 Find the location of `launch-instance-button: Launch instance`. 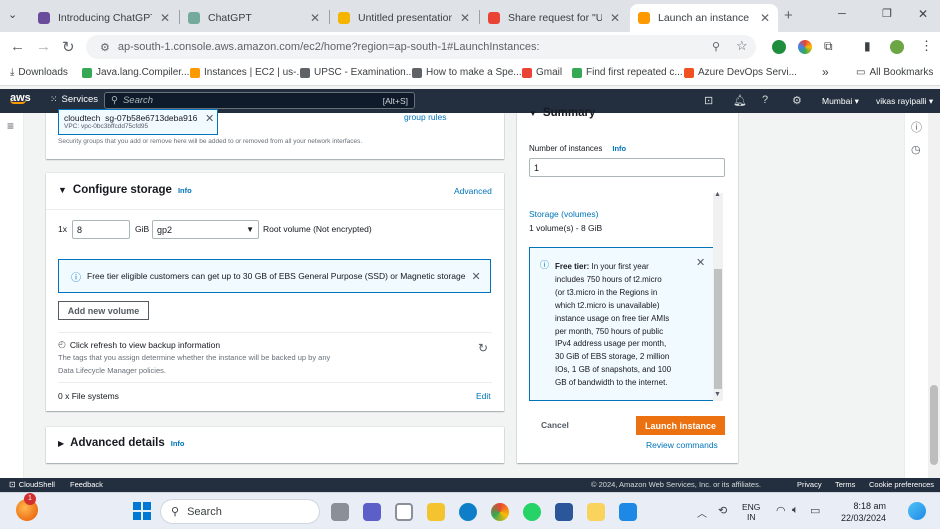

launch-instance-button: Launch instance is located at coordinates (680, 425).